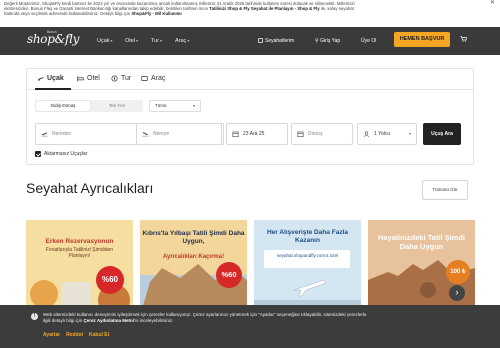 The image size is (500, 348). Describe the element at coordinates (144, 78) in the screenshot. I see `car-icon` at that location.